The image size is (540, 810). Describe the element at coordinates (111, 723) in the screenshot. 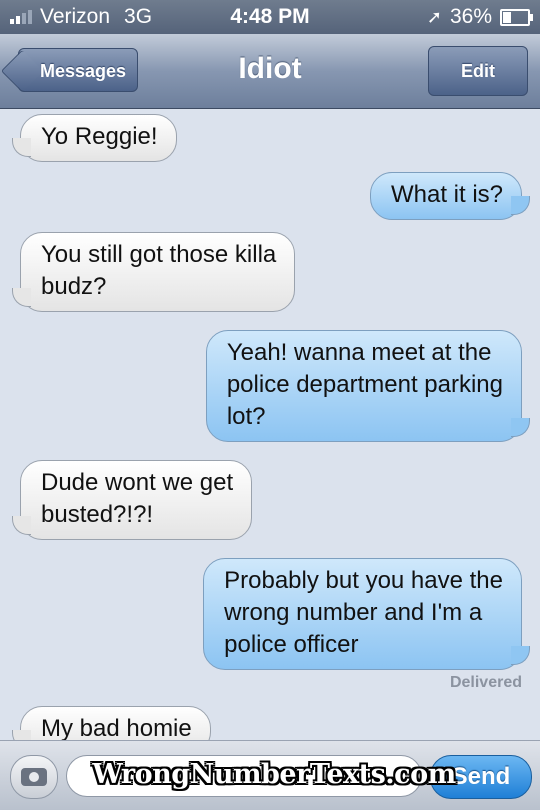

I see `message-bubble-incoming: My bad homie` at that location.